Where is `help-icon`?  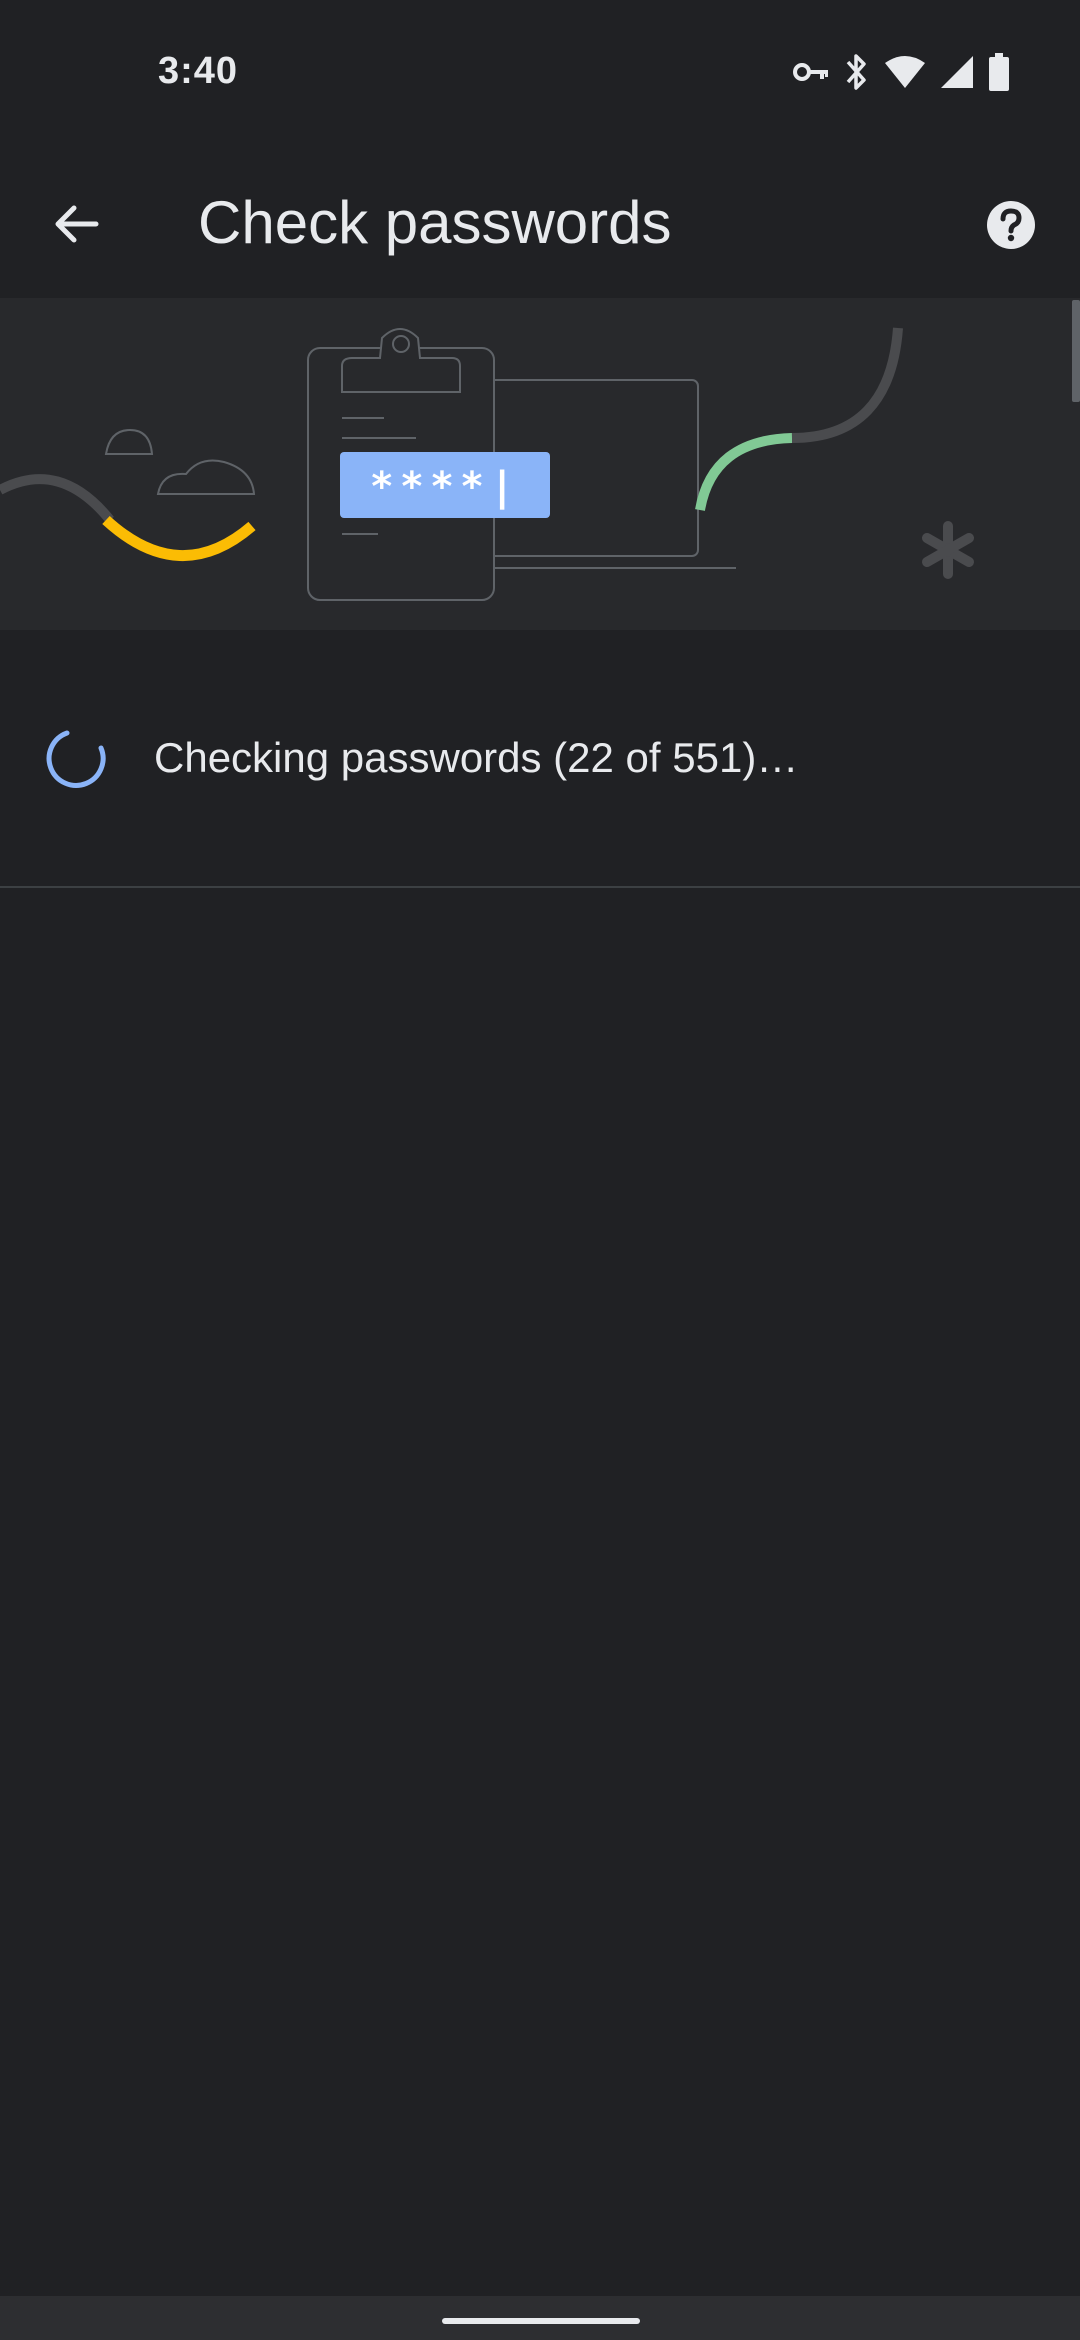
help-icon is located at coordinates (1011, 227).